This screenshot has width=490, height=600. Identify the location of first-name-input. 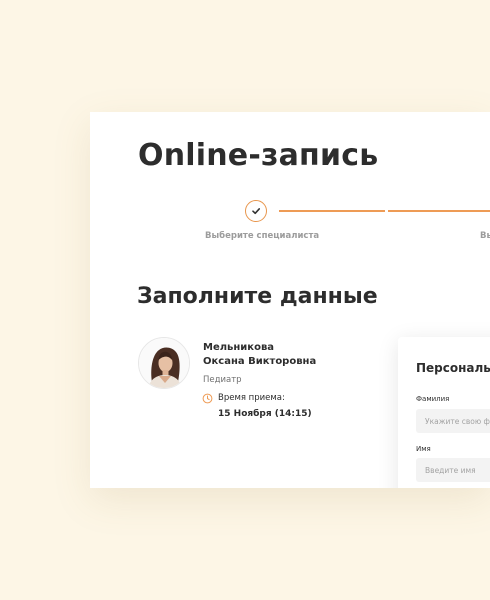
(453, 470).